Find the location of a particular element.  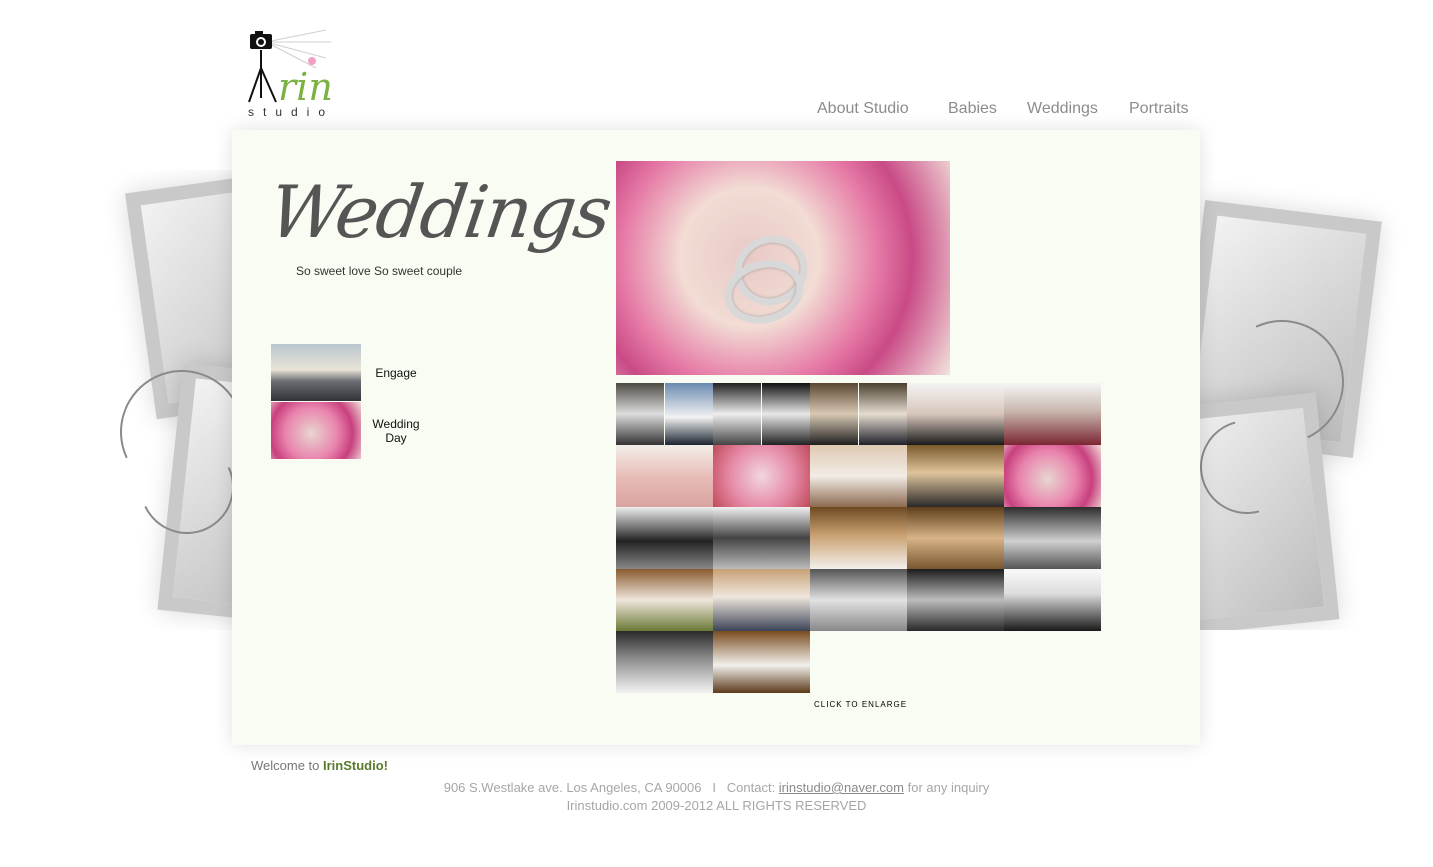

studio-logo: rin studio is located at coordinates (306, 74).